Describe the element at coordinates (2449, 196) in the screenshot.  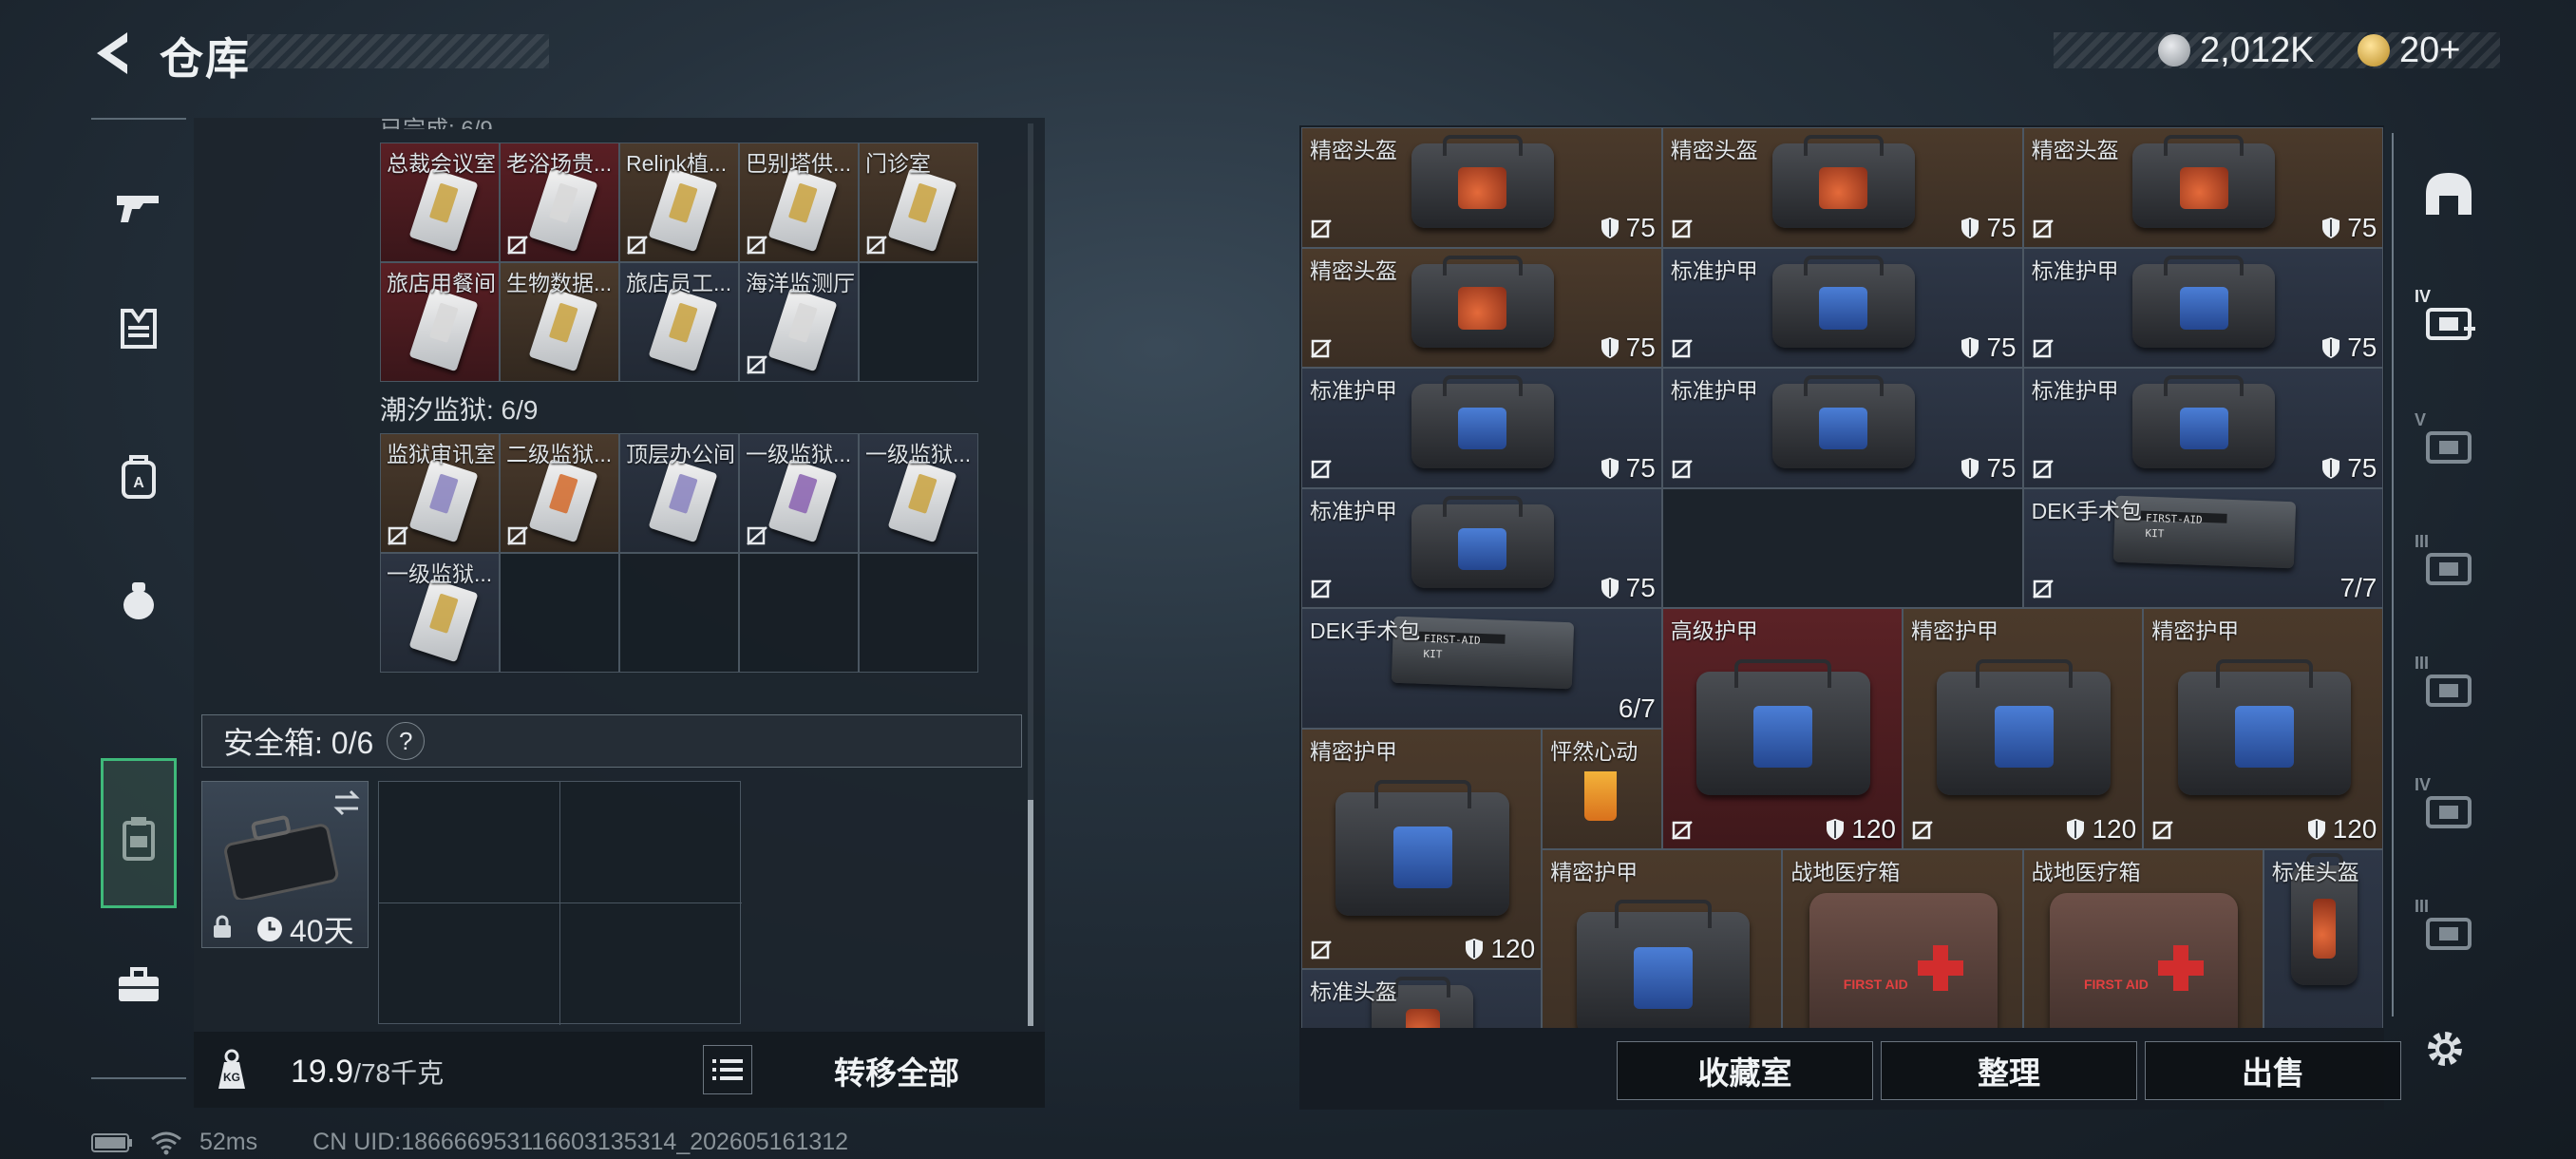
I see `helmet-slot-icon` at that location.